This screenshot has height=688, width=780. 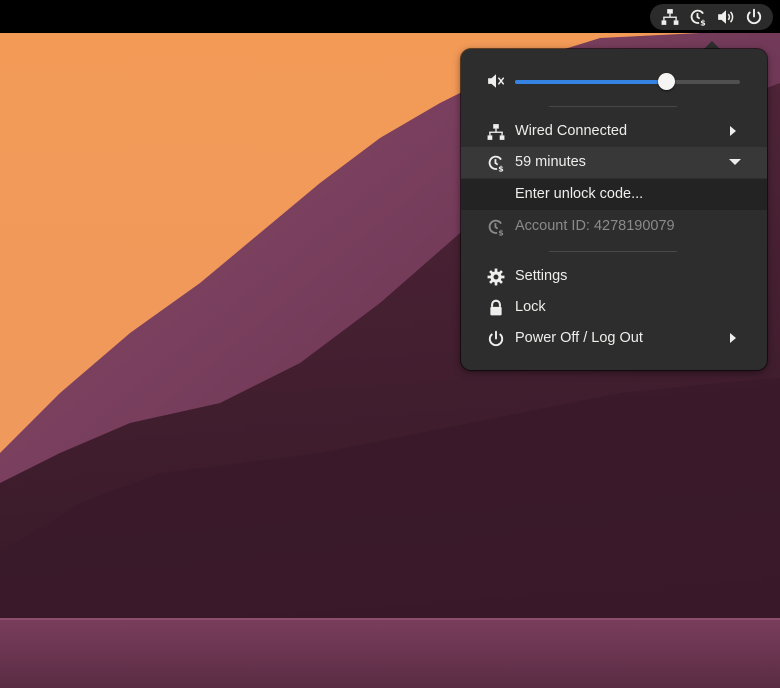 What do you see at coordinates (496, 308) in the screenshot?
I see `lock-icon` at bounding box center [496, 308].